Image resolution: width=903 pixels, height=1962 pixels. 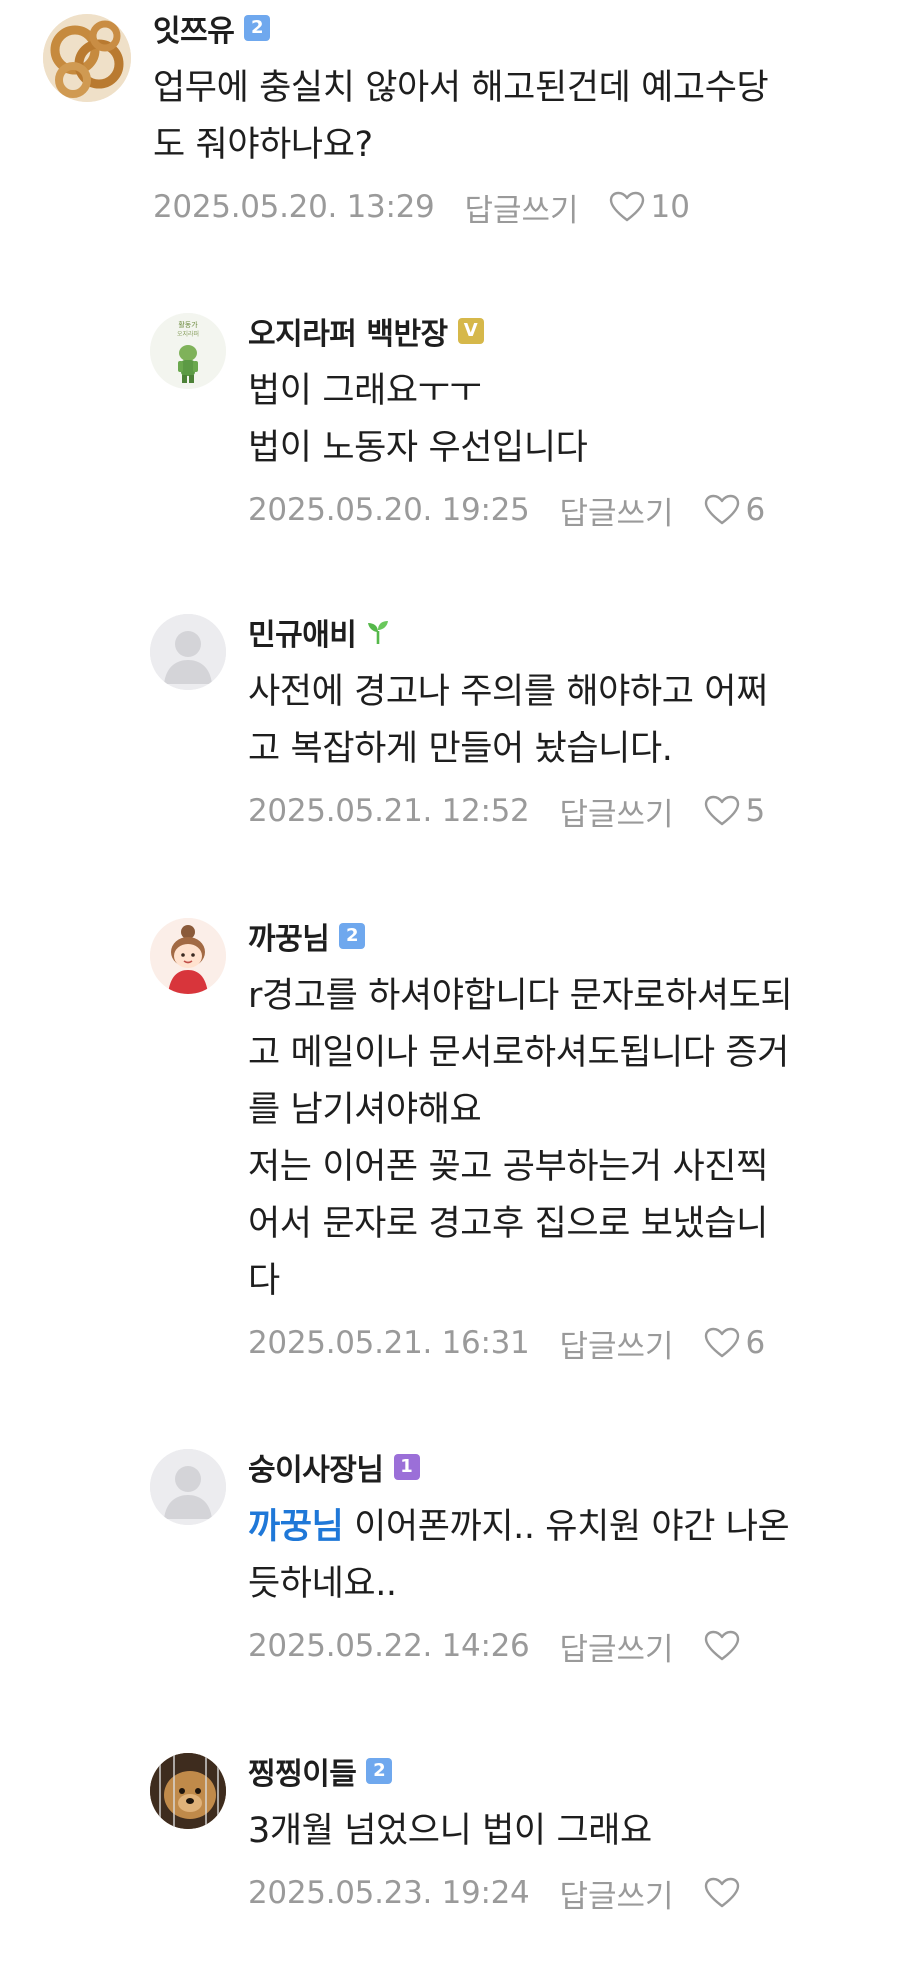 I want to click on comment-date: 2025.05.21. 16:31, so click(x=389, y=1343).